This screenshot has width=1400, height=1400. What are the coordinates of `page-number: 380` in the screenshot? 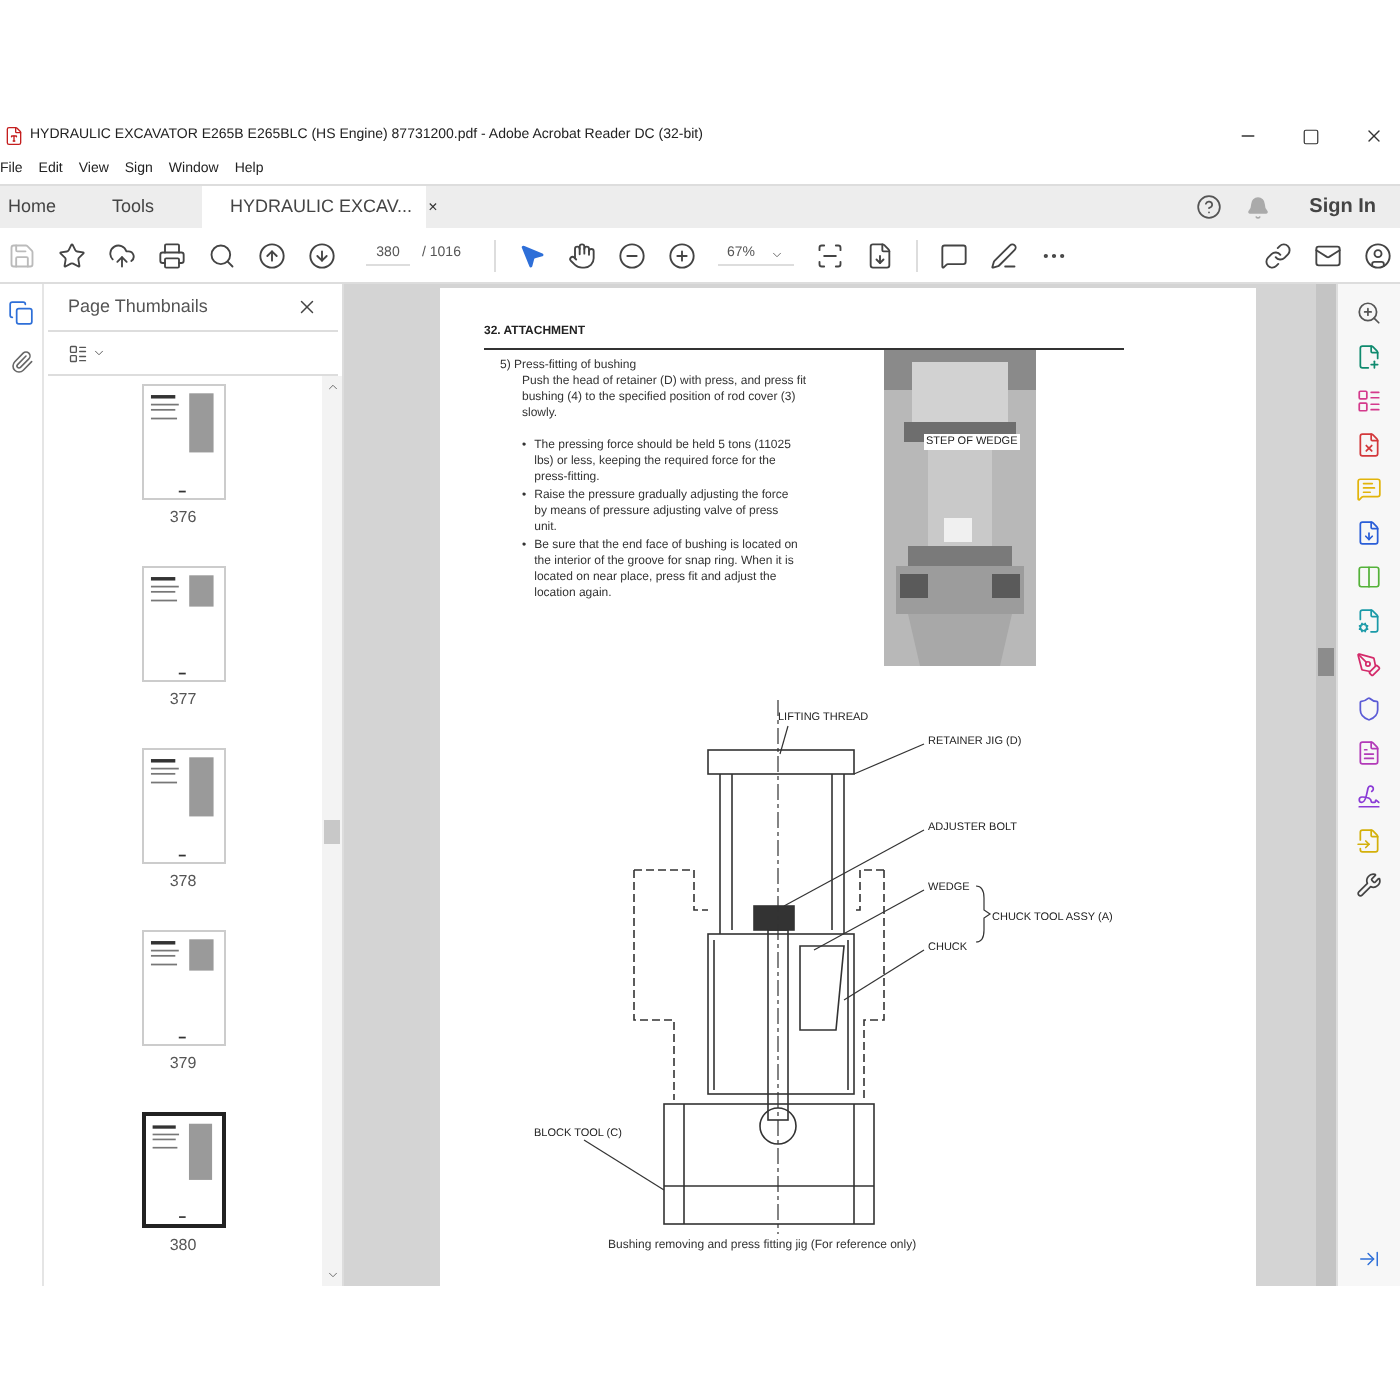 It's located at (183, 1246).